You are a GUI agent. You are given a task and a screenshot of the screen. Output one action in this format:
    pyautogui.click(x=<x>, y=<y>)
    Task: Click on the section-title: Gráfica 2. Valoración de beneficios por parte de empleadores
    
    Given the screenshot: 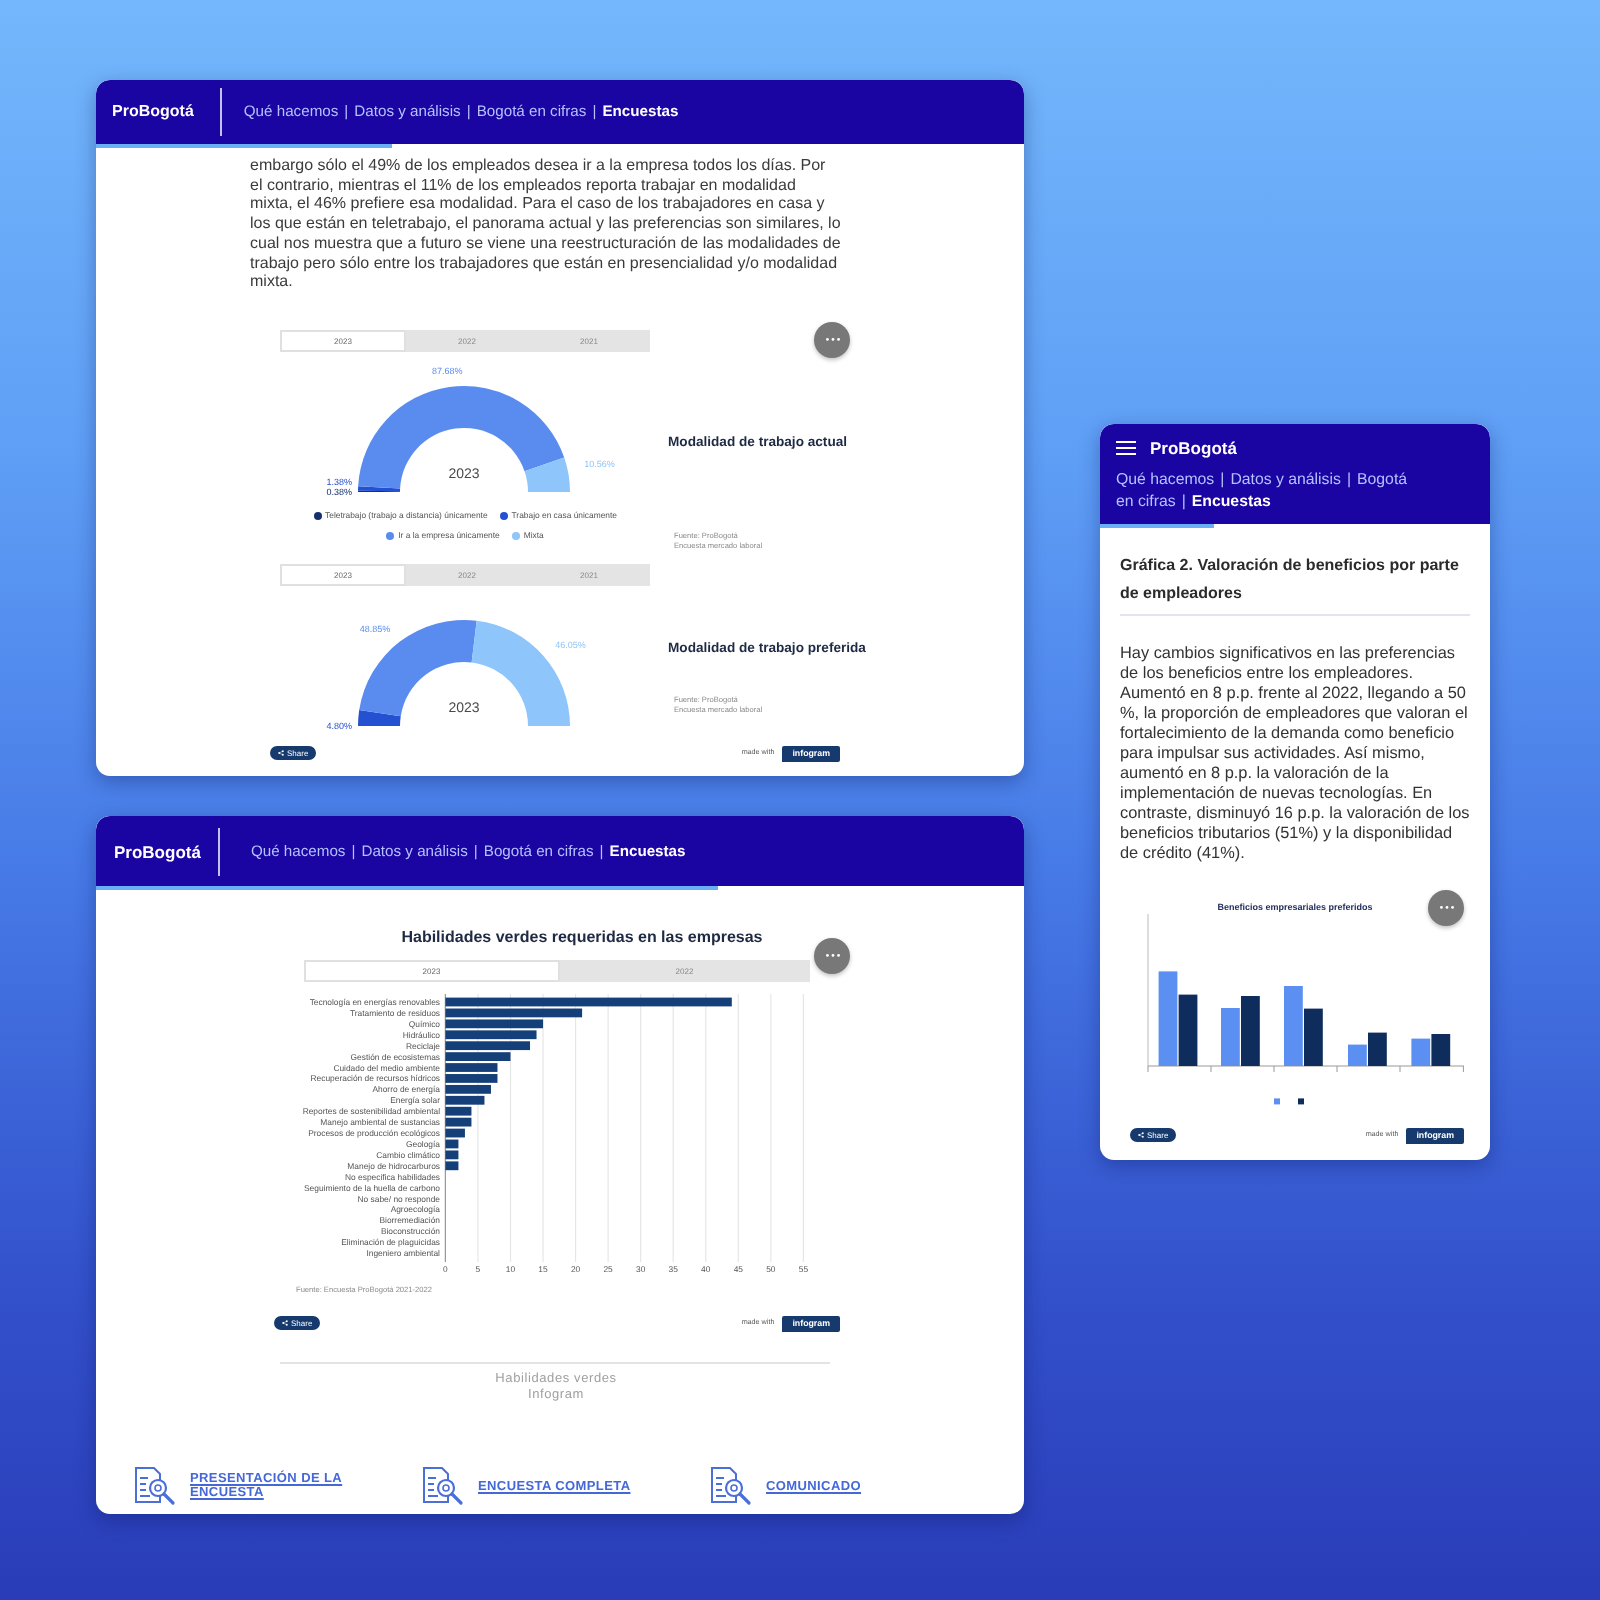 What is the action you would take?
    pyautogui.click(x=1290, y=580)
    